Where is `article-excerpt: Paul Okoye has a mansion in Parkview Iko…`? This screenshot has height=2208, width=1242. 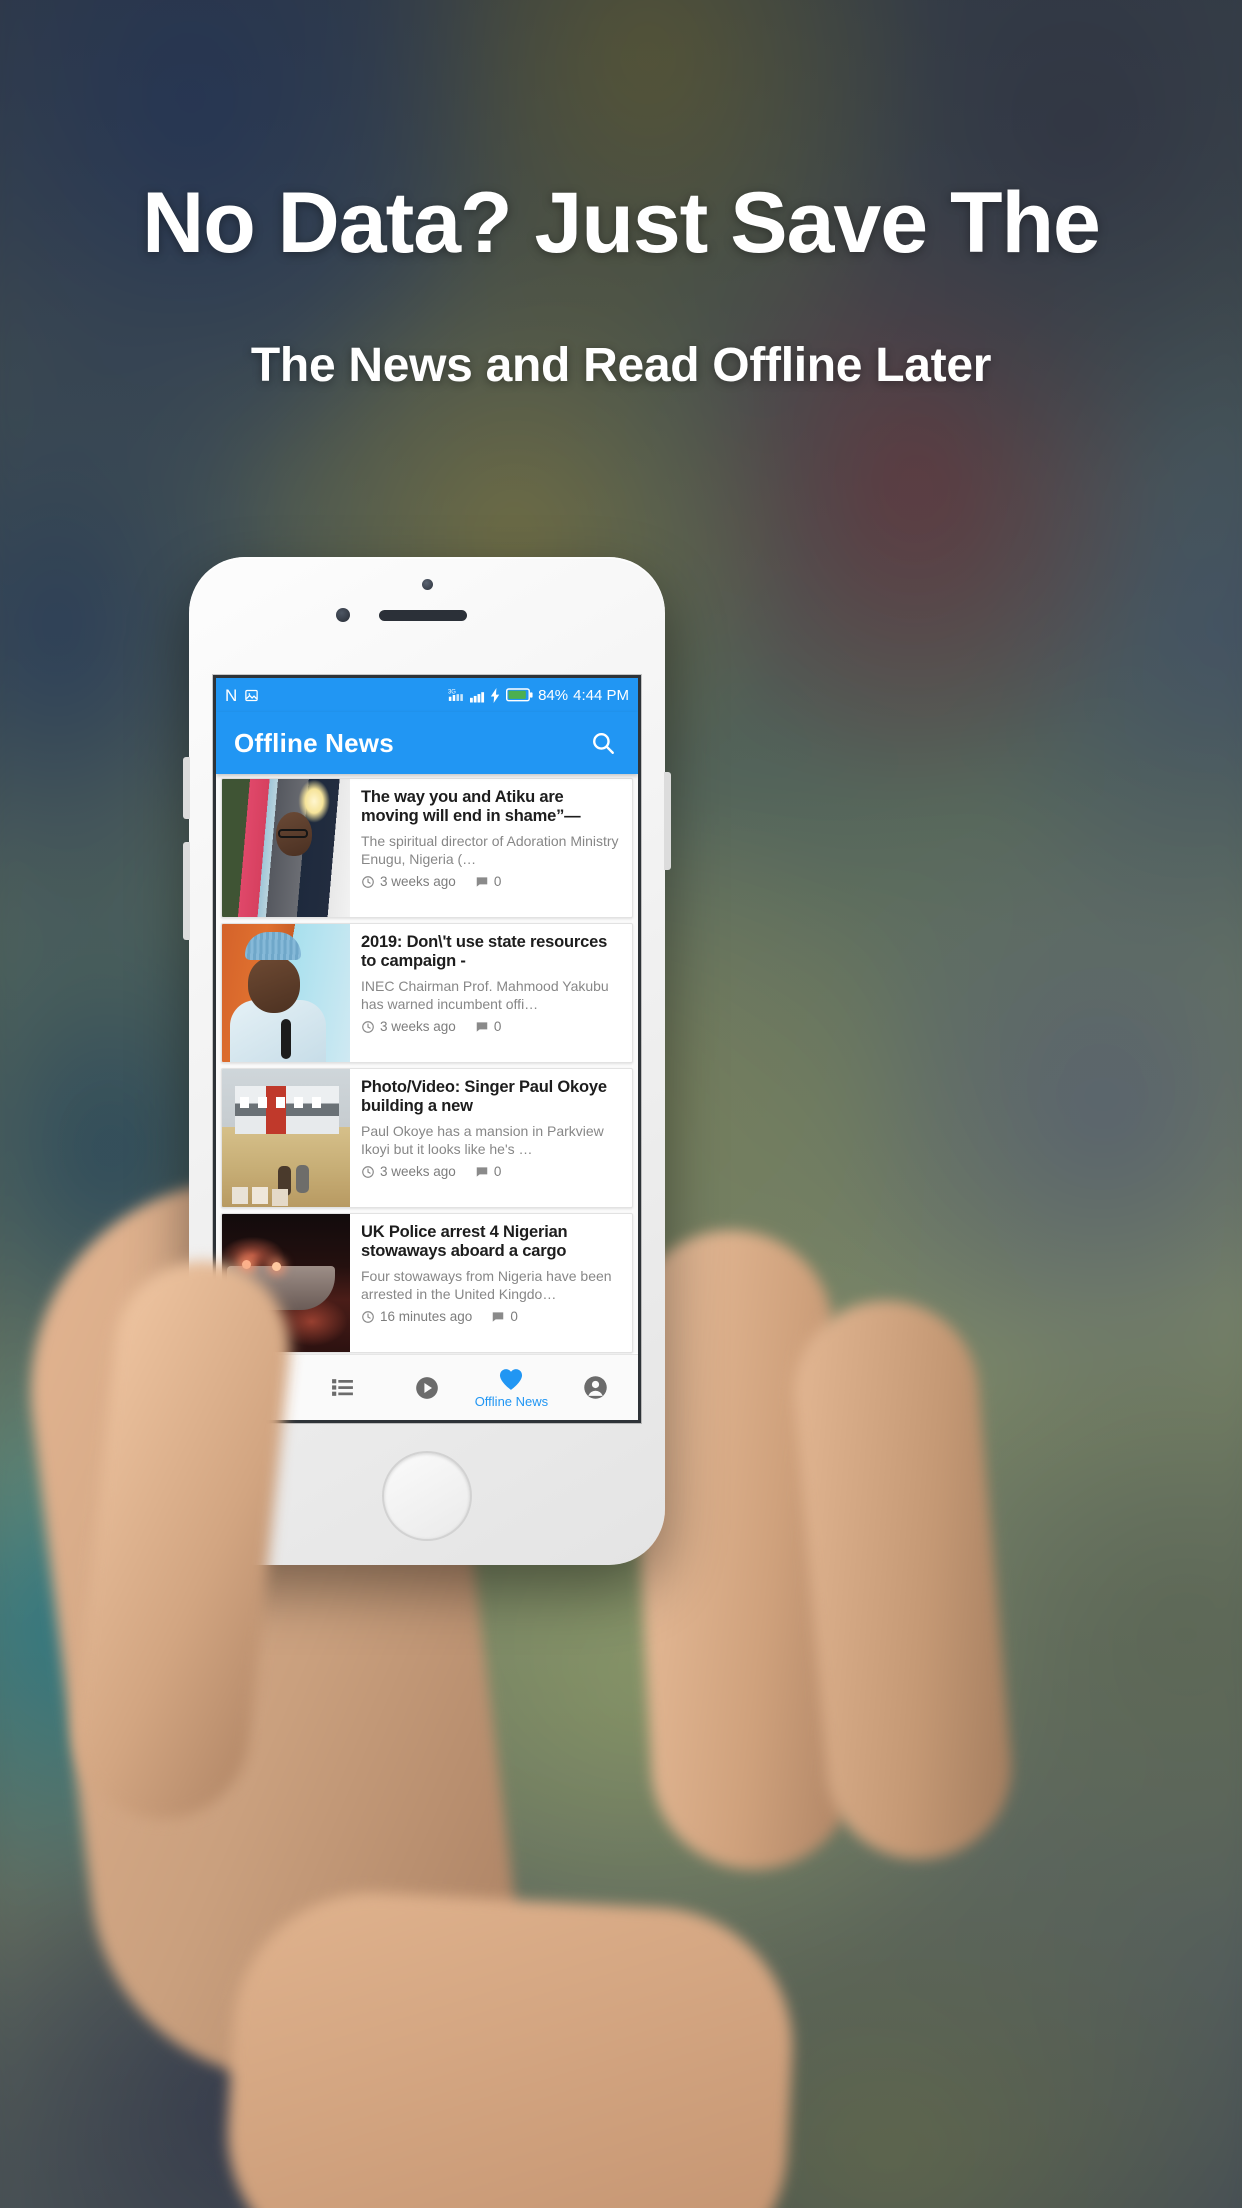
article-excerpt: Paul Okoye has a mansion in Parkview Iko… is located at coordinates (482, 1140).